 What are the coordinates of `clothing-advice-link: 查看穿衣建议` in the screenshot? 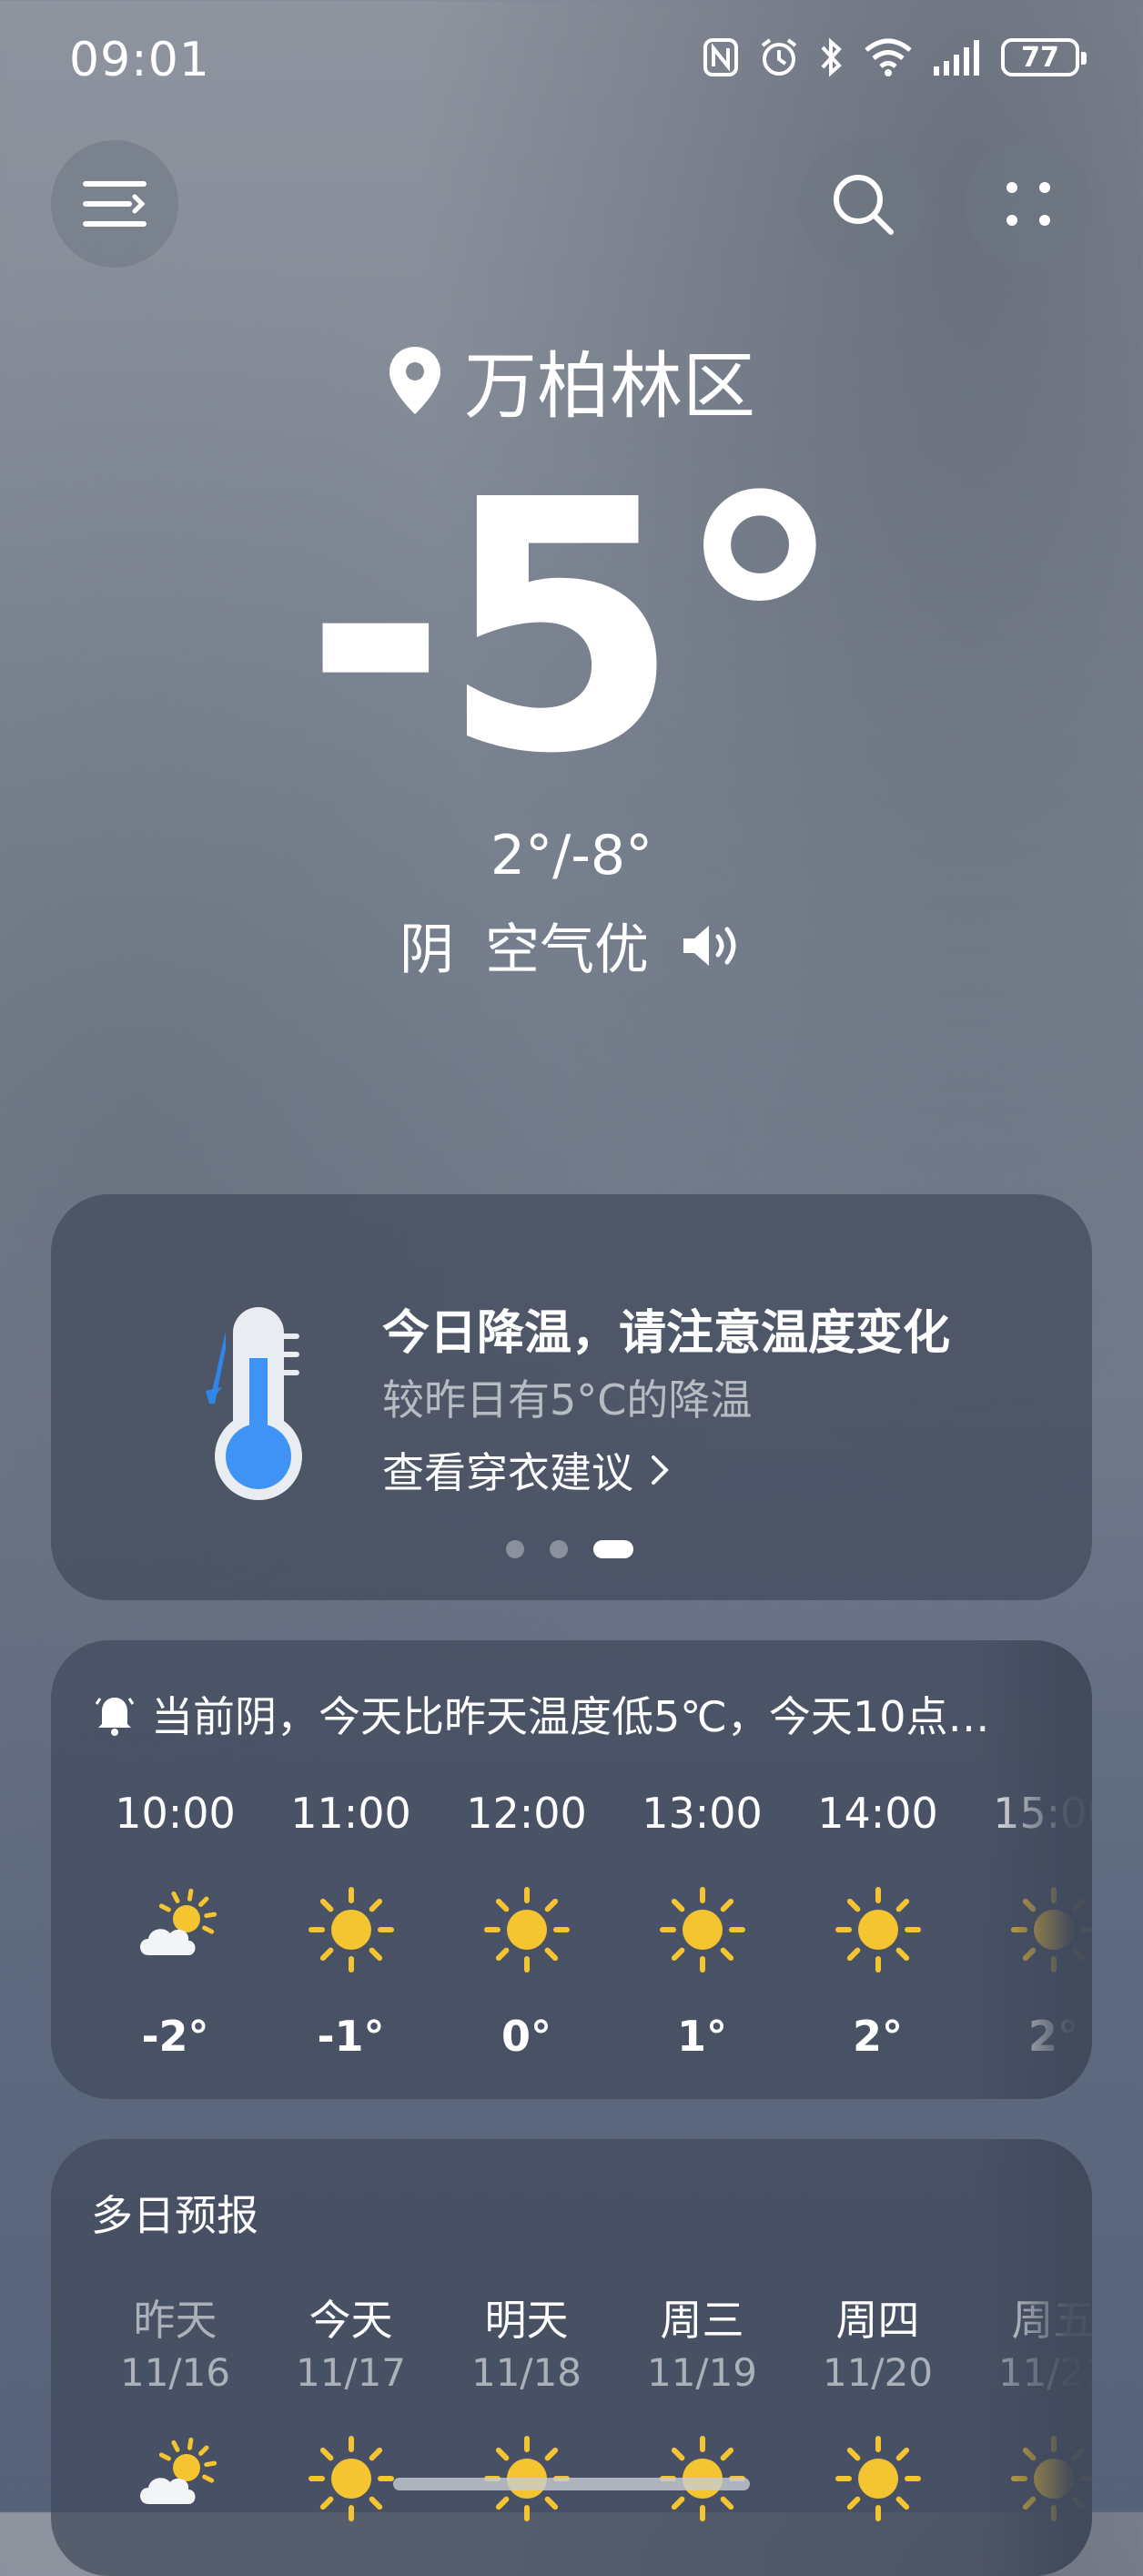 It's located at (526, 1470).